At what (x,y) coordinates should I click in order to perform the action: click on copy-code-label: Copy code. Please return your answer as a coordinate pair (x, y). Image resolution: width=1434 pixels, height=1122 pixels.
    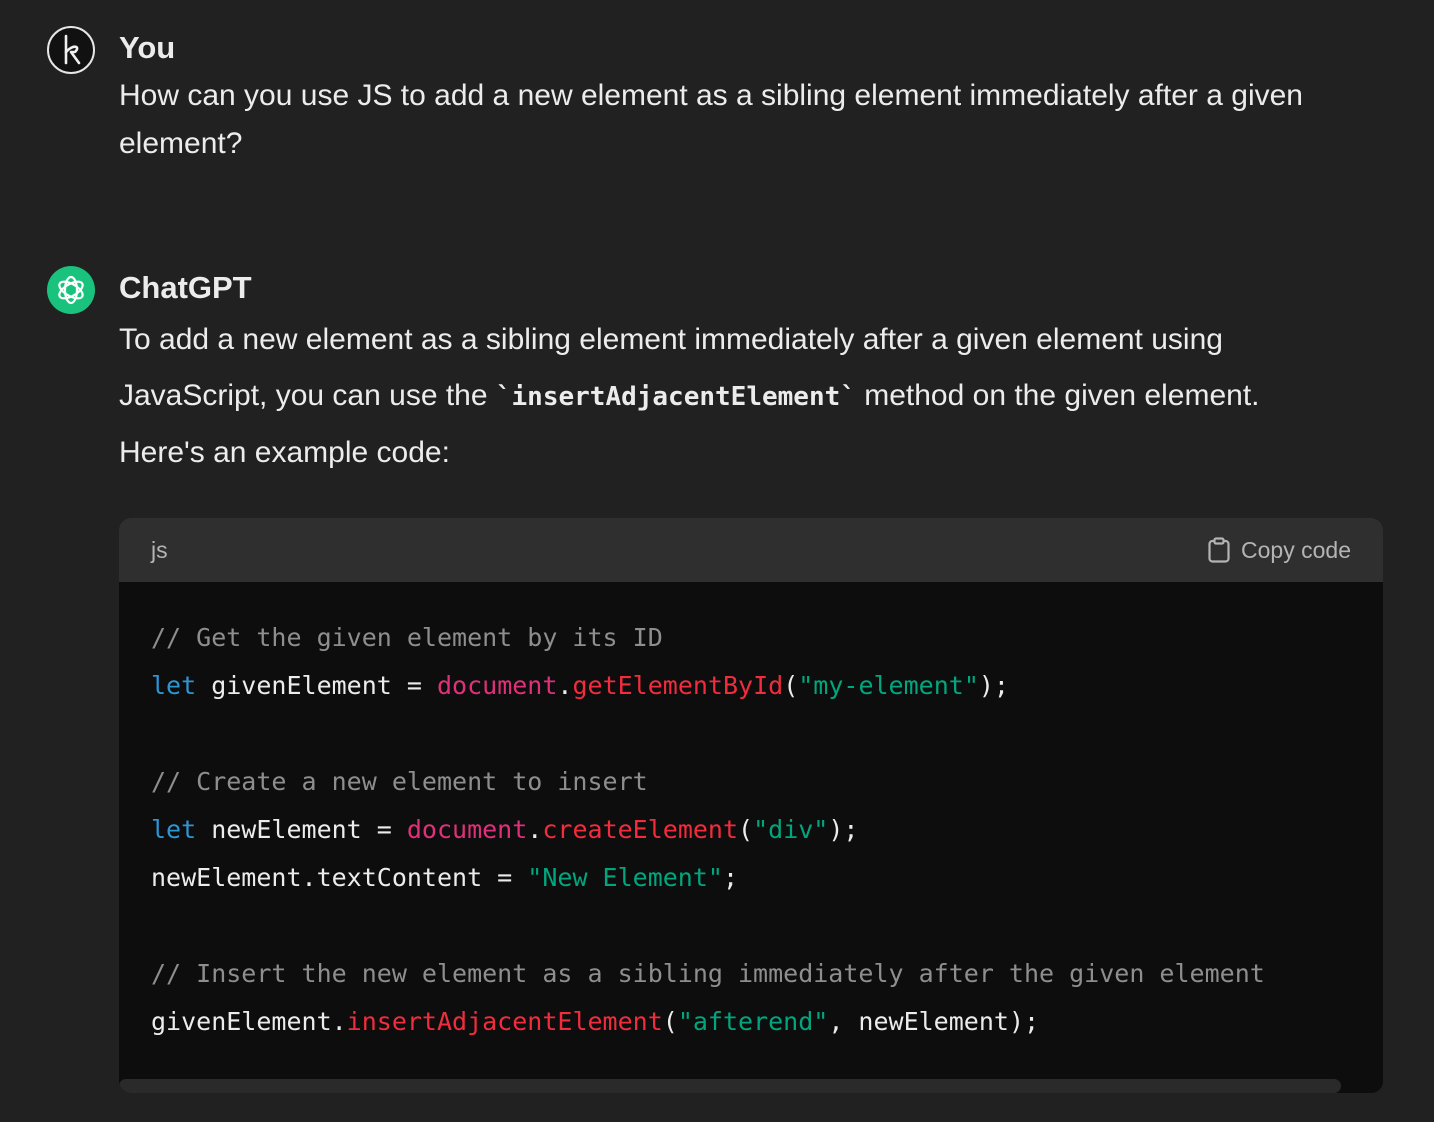
    Looking at the image, I should click on (1296, 549).